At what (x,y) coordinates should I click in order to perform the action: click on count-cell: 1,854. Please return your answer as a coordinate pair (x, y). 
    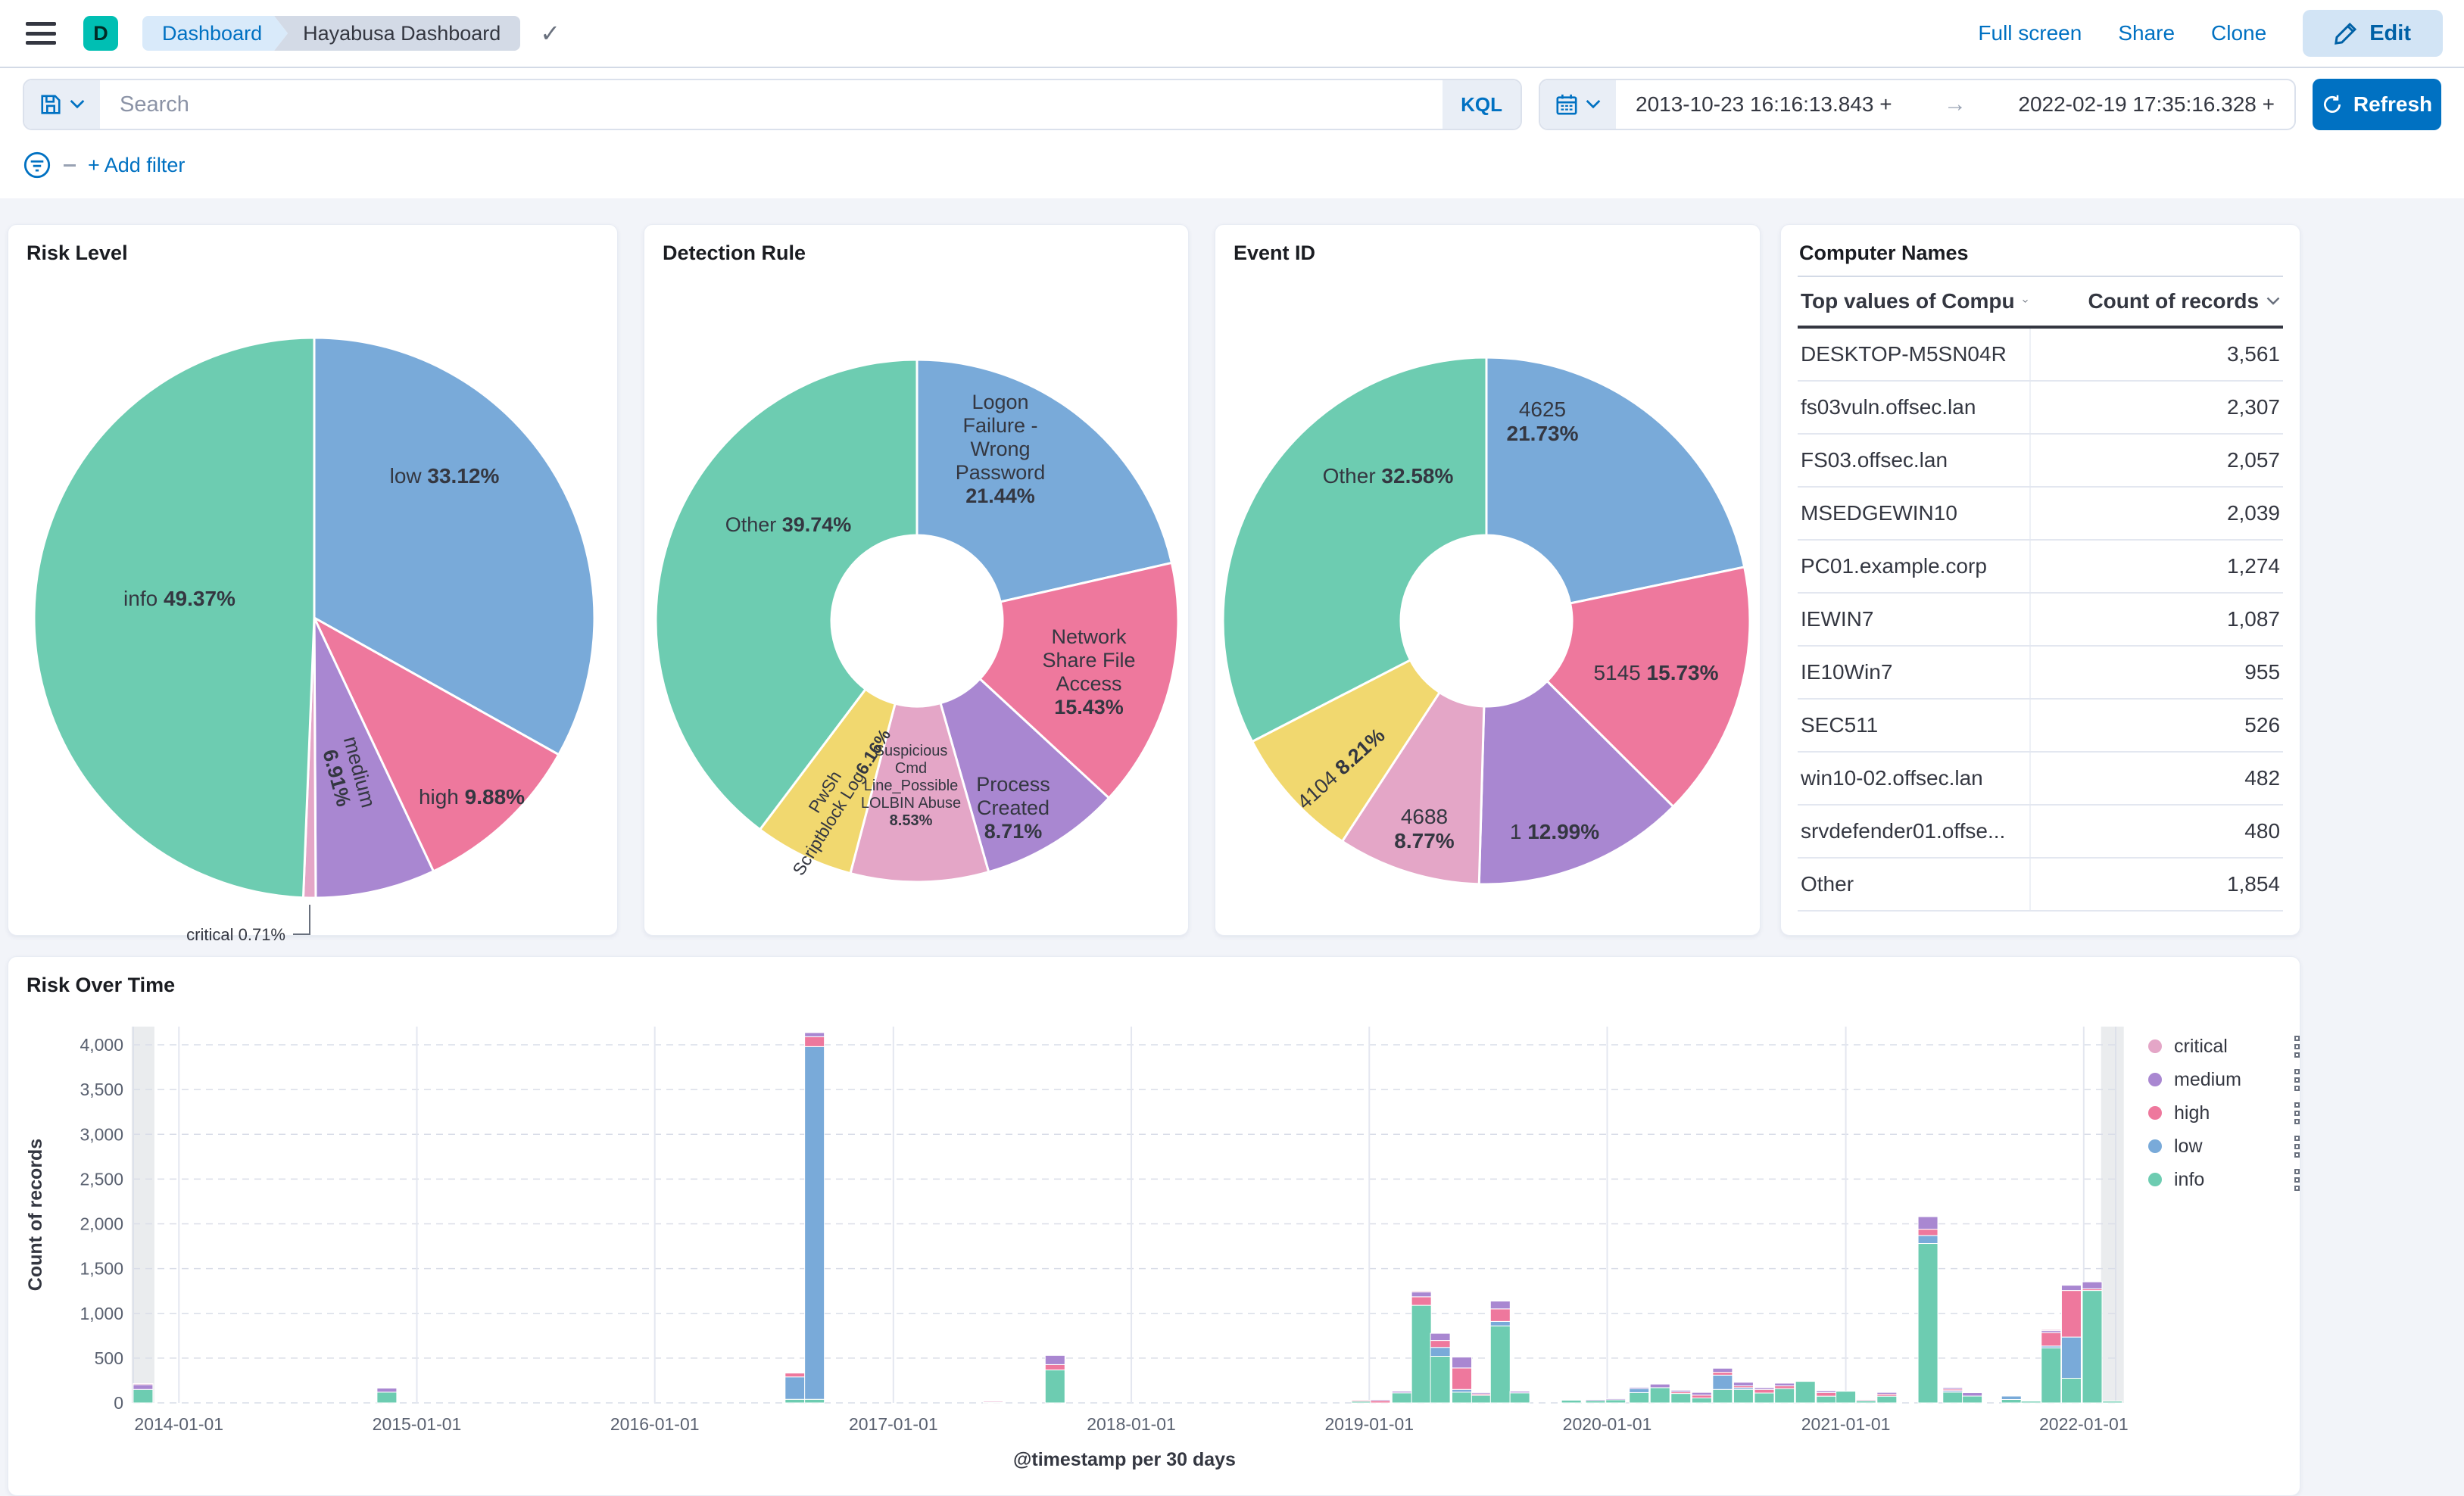
    Looking at the image, I should click on (2157, 884).